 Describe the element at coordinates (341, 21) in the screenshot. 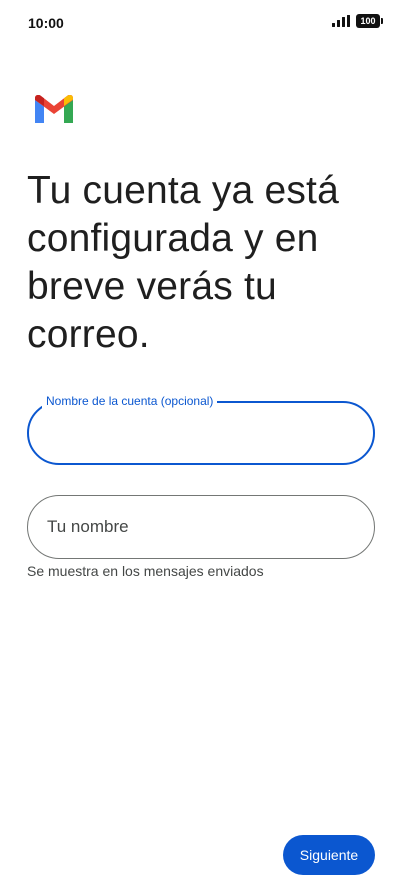

I see `signal-icon` at that location.